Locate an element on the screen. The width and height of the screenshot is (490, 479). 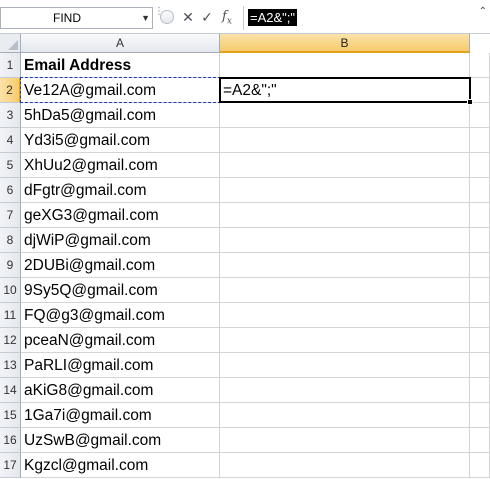
table-row: 8 djWiP@gmail.com is located at coordinates (245, 240).